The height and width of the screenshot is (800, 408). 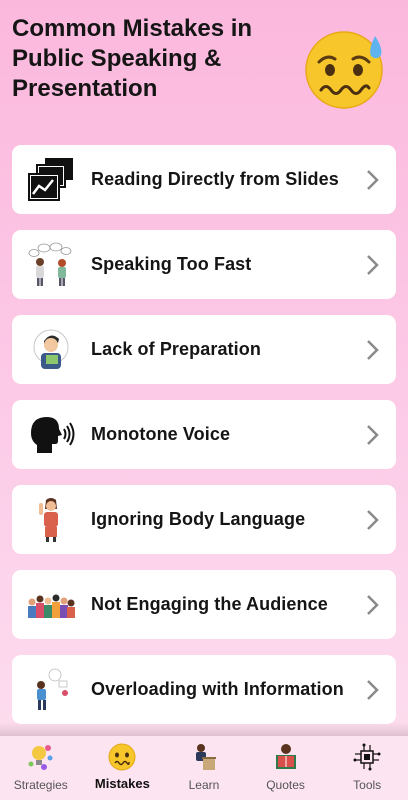 I want to click on bottom-navigation: Strategies Mistakes Learn Quotes Tools, so click(x=204, y=768).